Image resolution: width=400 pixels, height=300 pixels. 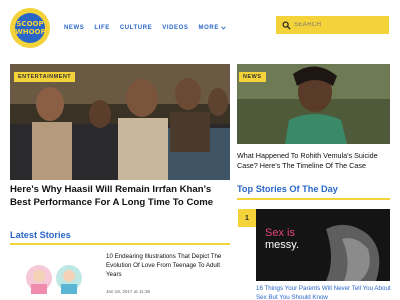 What do you see at coordinates (339, 25) in the screenshot?
I see `search-input` at bounding box center [339, 25].